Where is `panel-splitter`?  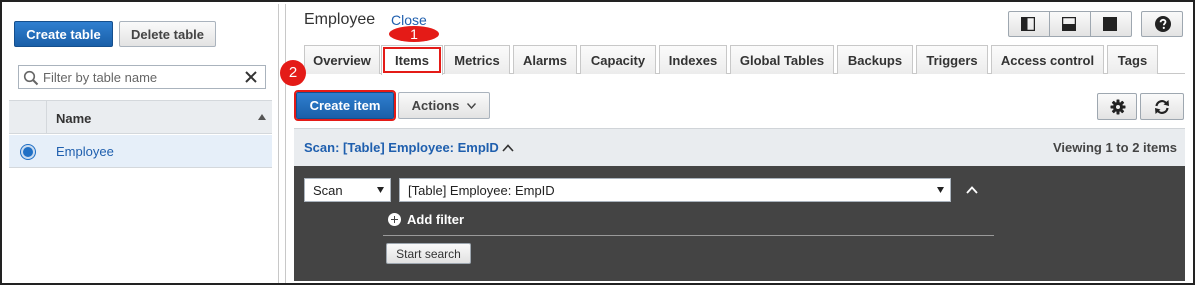 panel-splitter is located at coordinates (282, 143).